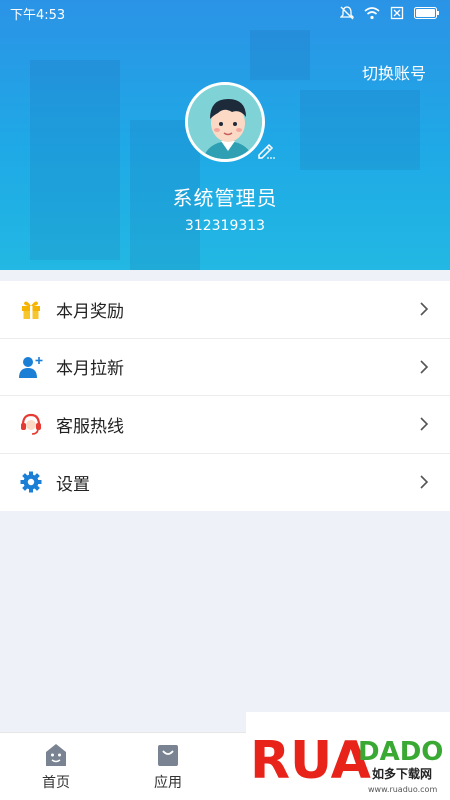 Image resolution: width=450 pixels, height=800 pixels. I want to click on svg-text: DADO, so click(400, 752).